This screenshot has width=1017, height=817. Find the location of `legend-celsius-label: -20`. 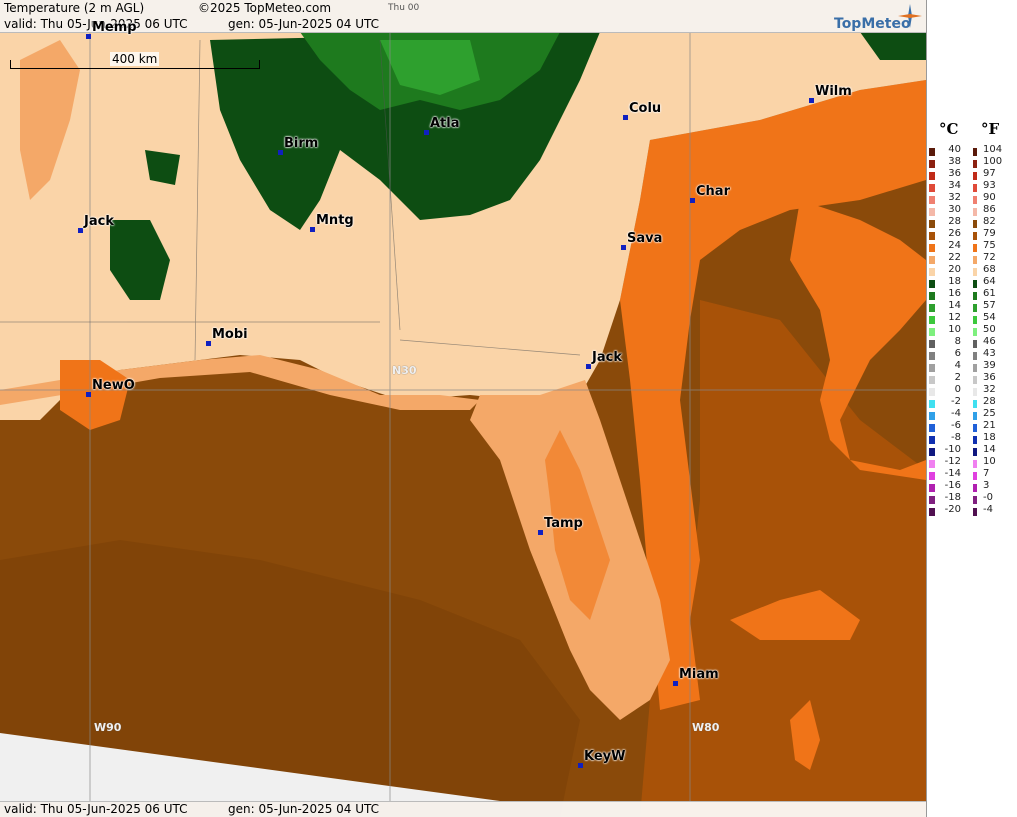

legend-celsius-label: -20 is located at coordinates (952, 509).